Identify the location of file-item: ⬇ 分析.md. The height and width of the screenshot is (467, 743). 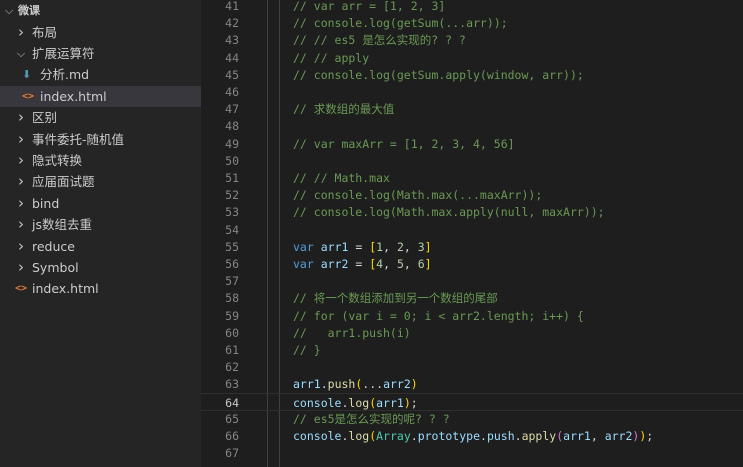
(100, 74).